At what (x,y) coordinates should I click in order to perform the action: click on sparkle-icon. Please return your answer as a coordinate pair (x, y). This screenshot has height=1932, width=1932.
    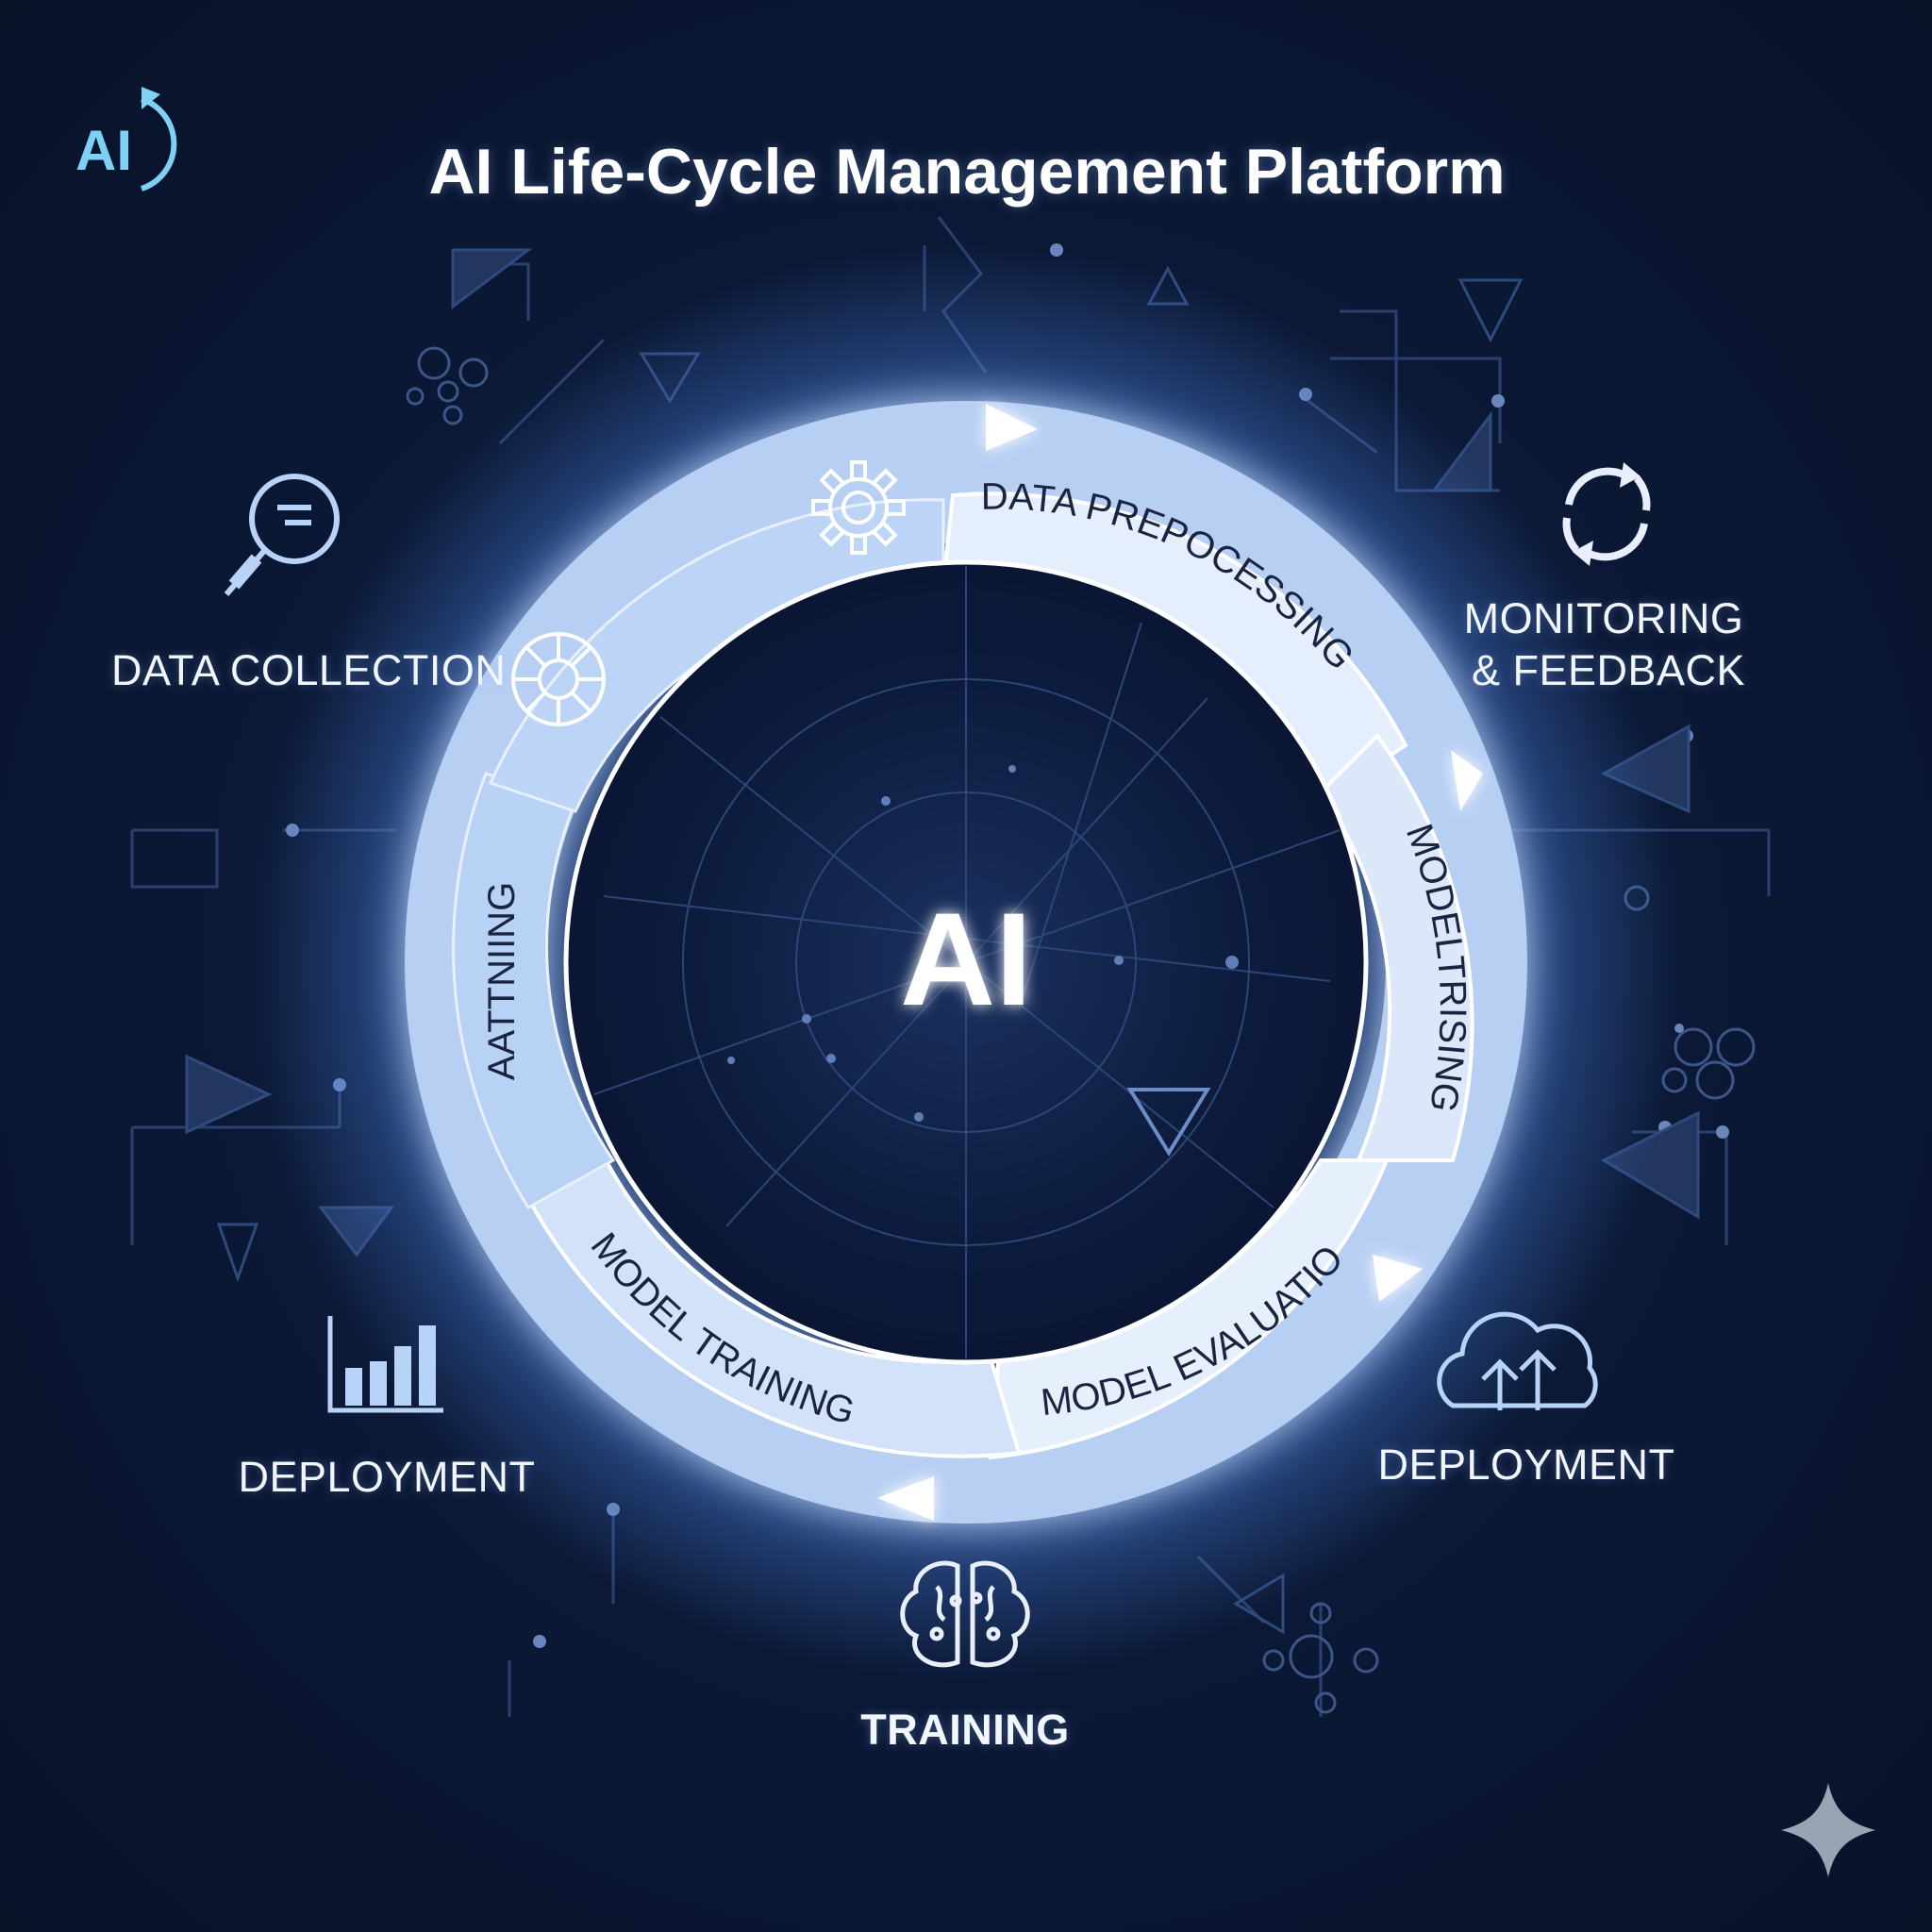
    Looking at the image, I should click on (1828, 1830).